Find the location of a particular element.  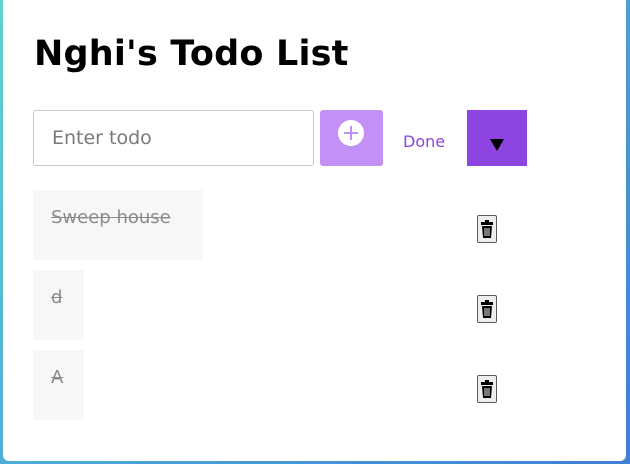

todo-item-text: d is located at coordinates (57, 297).